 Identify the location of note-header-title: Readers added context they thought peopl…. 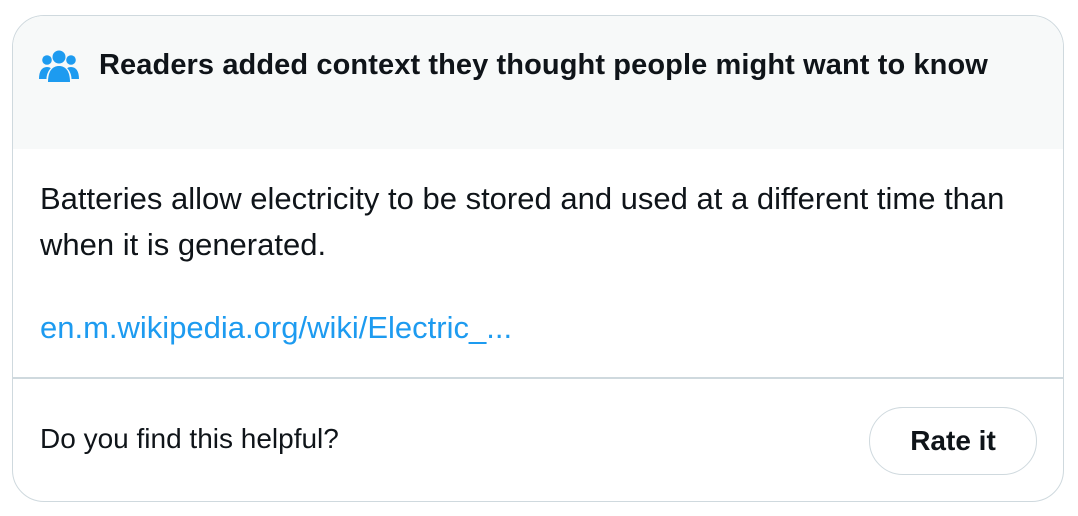
(543, 65).